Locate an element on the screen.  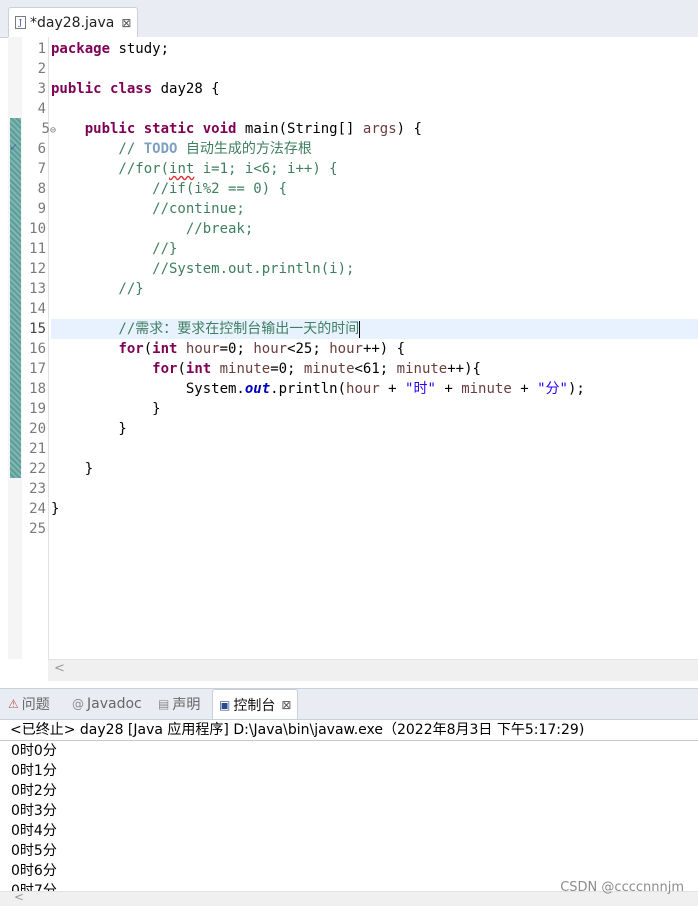
line-number-current: 15 is located at coordinates (37, 329).